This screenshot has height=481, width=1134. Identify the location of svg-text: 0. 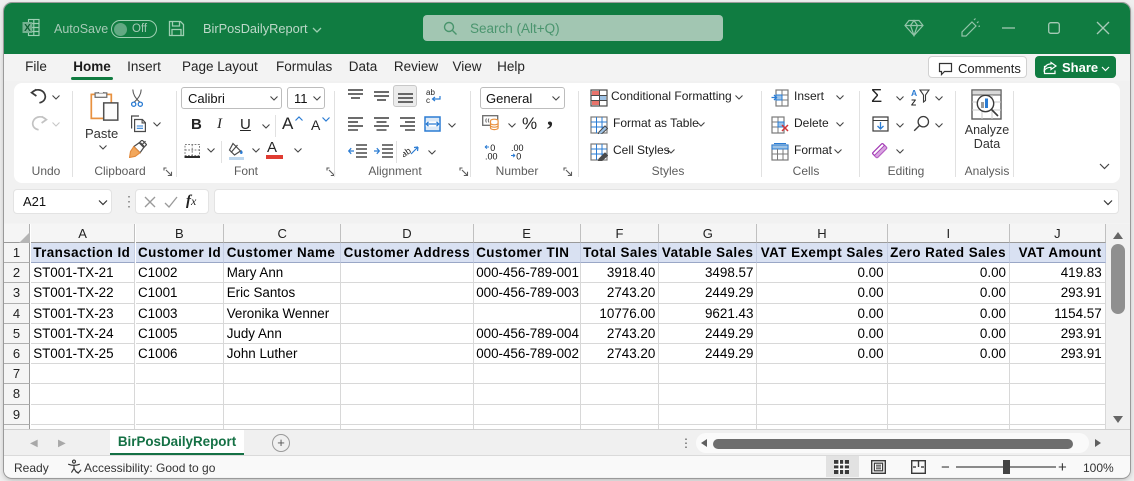
(518, 156).